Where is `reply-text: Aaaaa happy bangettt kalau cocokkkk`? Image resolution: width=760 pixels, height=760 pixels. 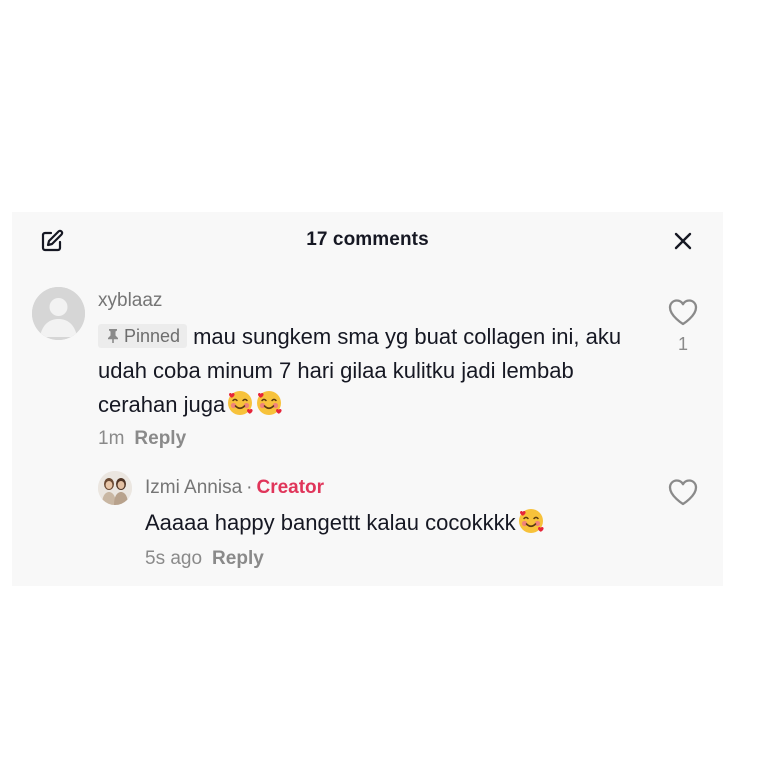 reply-text: Aaaaa happy bangettt kalau cocokkkk is located at coordinates (330, 522).